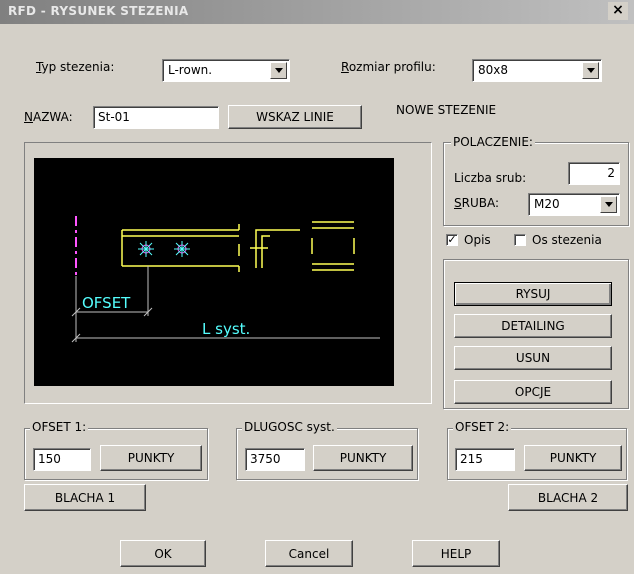  Describe the element at coordinates (493, 142) in the screenshot. I see `polaczenie-title: POLACZENIE:` at that location.